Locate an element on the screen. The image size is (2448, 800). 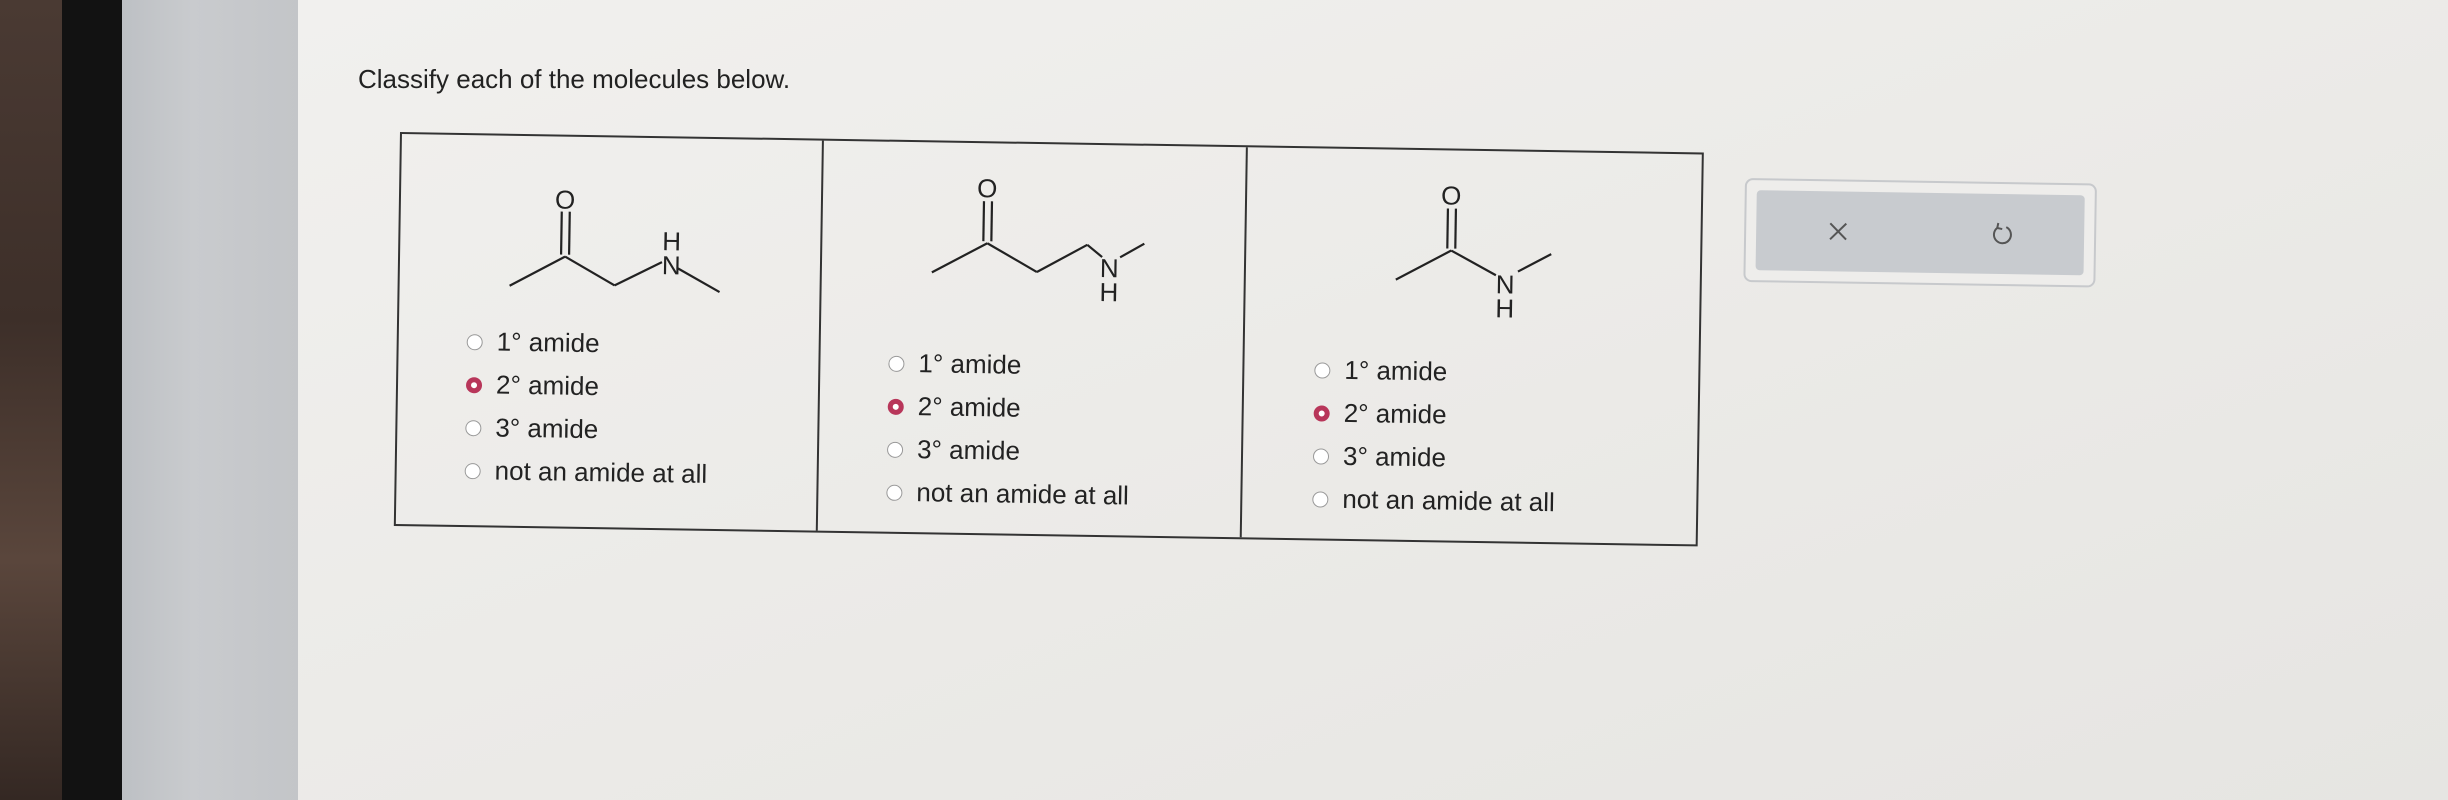
question-prompt: Classify each of the molecules below. is located at coordinates (574, 79).